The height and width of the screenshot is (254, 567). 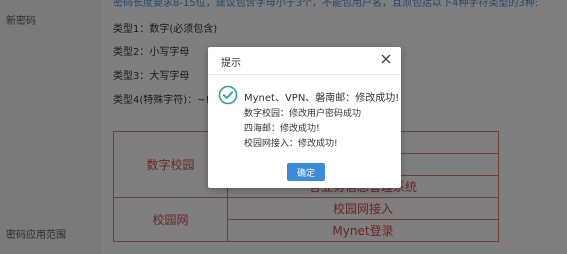 What do you see at coordinates (291, 144) in the screenshot?
I see `dialog-message: 校园网接入：修改成功!` at bounding box center [291, 144].